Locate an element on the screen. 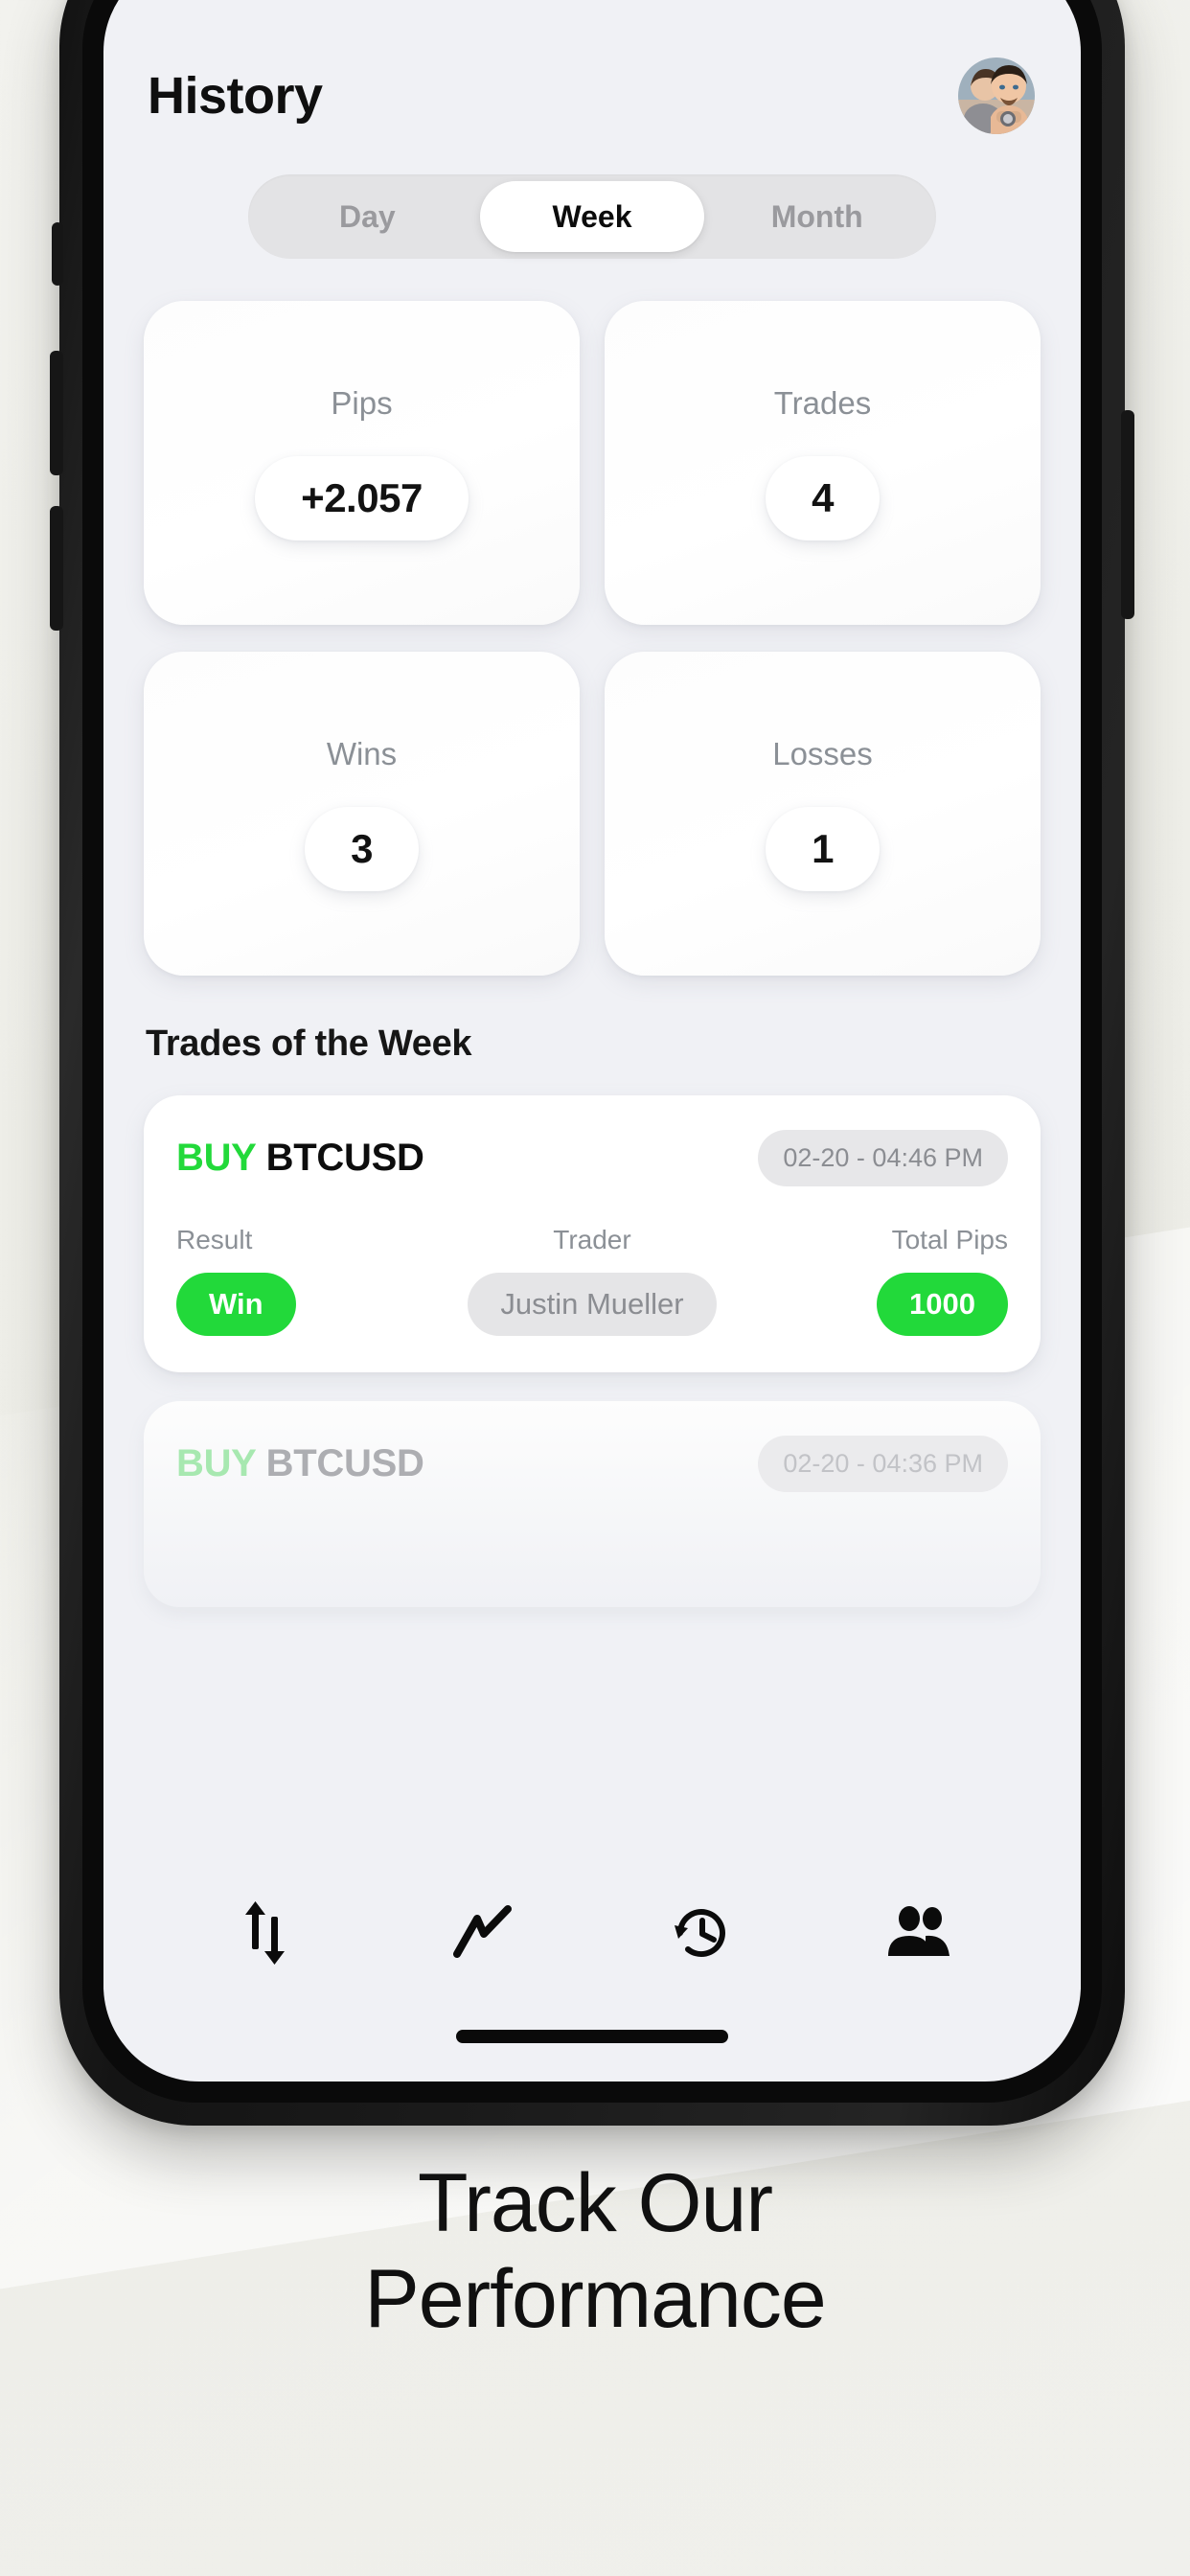  transfer-arrows-icon is located at coordinates (264, 1933).